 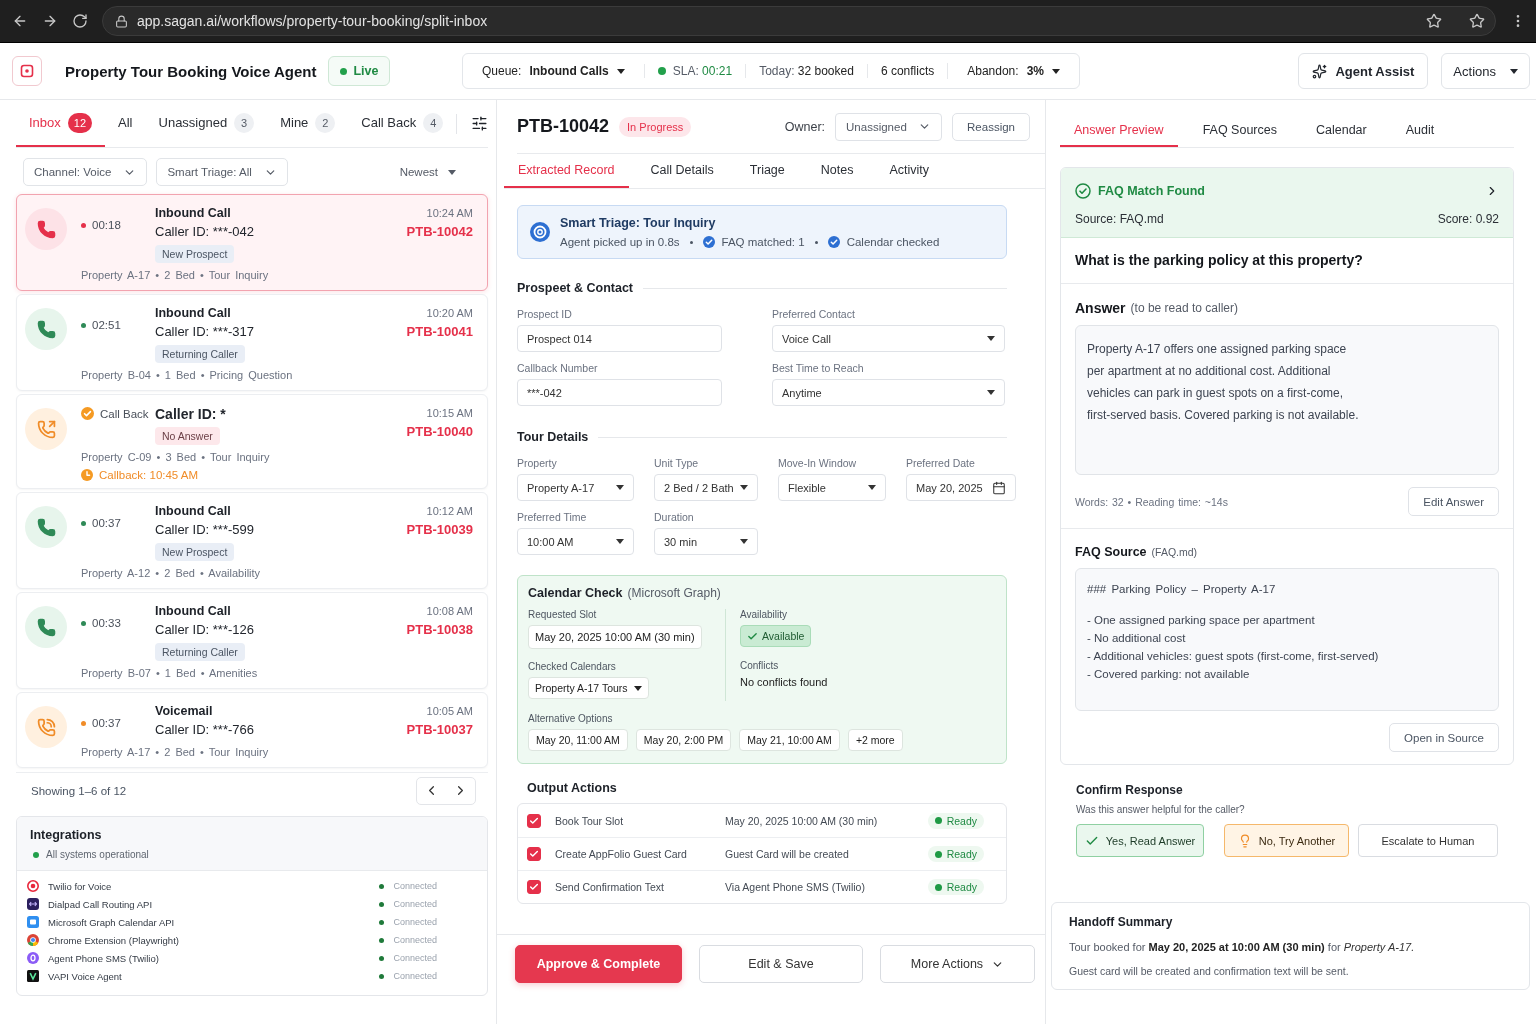 What do you see at coordinates (553, 437) in the screenshot?
I see `section-title: Tour Details` at bounding box center [553, 437].